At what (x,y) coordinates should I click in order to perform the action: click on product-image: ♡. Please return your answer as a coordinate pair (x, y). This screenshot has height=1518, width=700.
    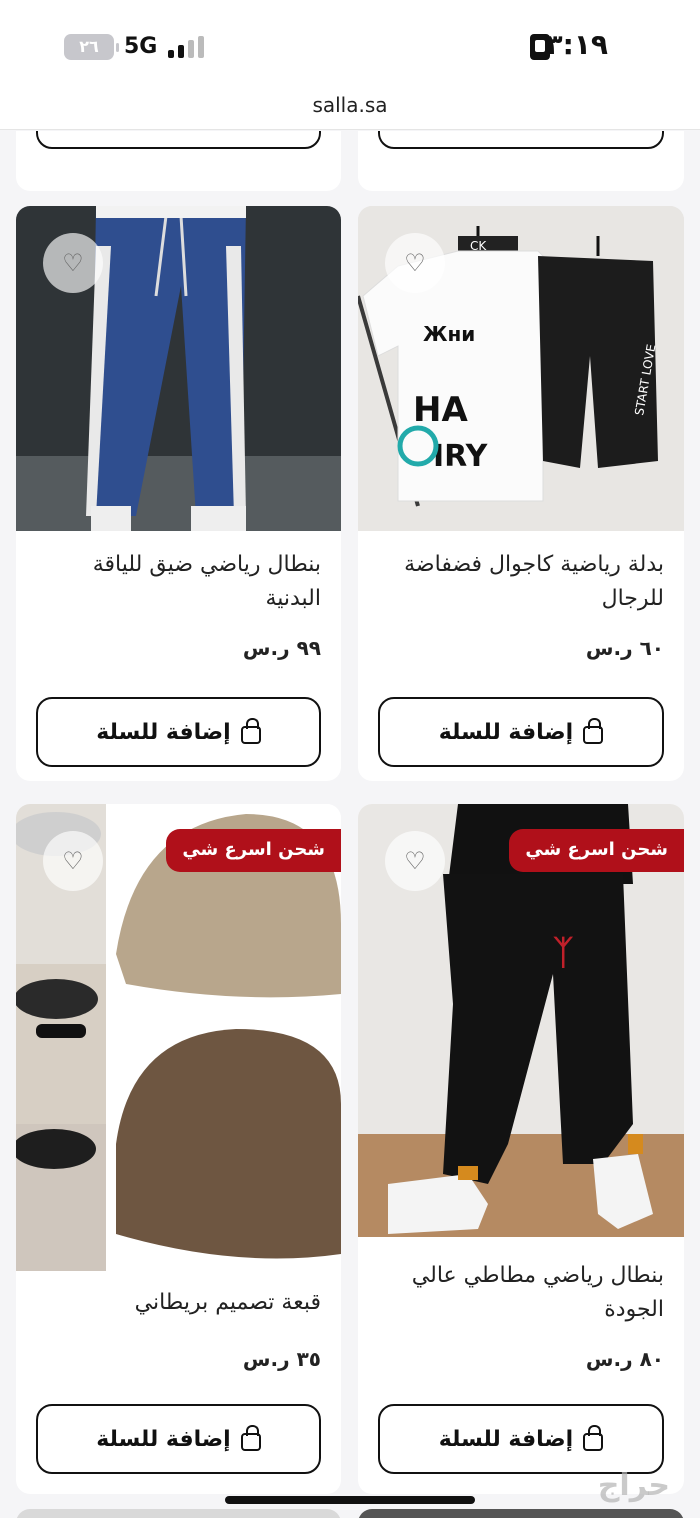
    Looking at the image, I should click on (178, 368).